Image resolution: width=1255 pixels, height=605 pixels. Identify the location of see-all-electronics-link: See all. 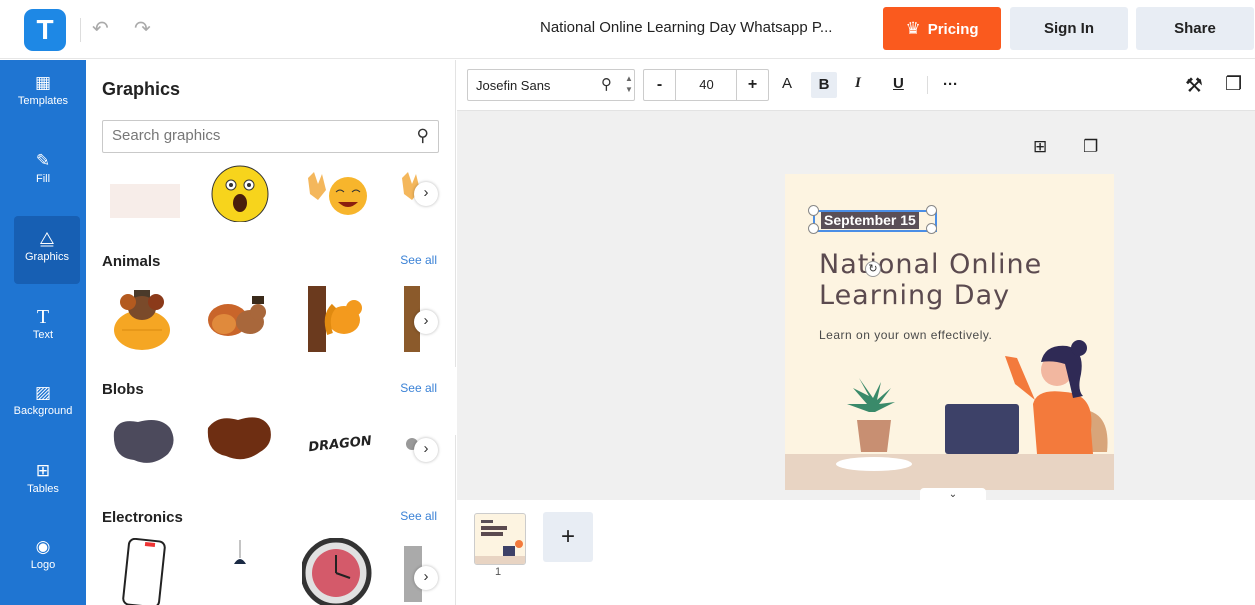
(418, 516).